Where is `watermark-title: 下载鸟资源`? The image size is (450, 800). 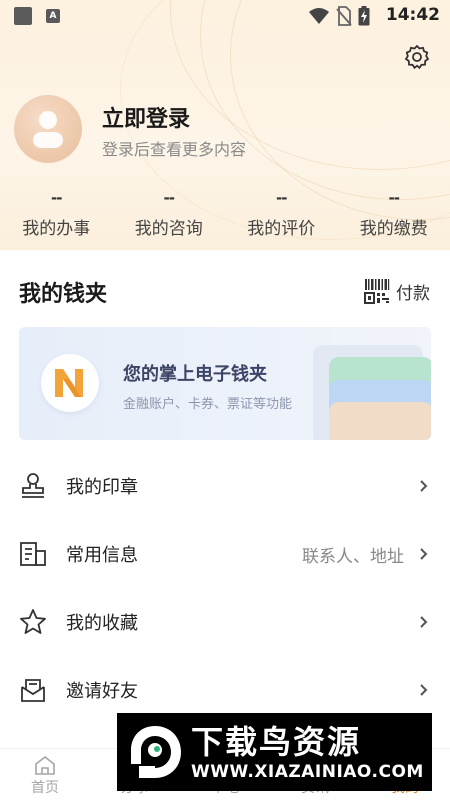 watermark-title: 下载鸟资源 is located at coordinates (276, 742).